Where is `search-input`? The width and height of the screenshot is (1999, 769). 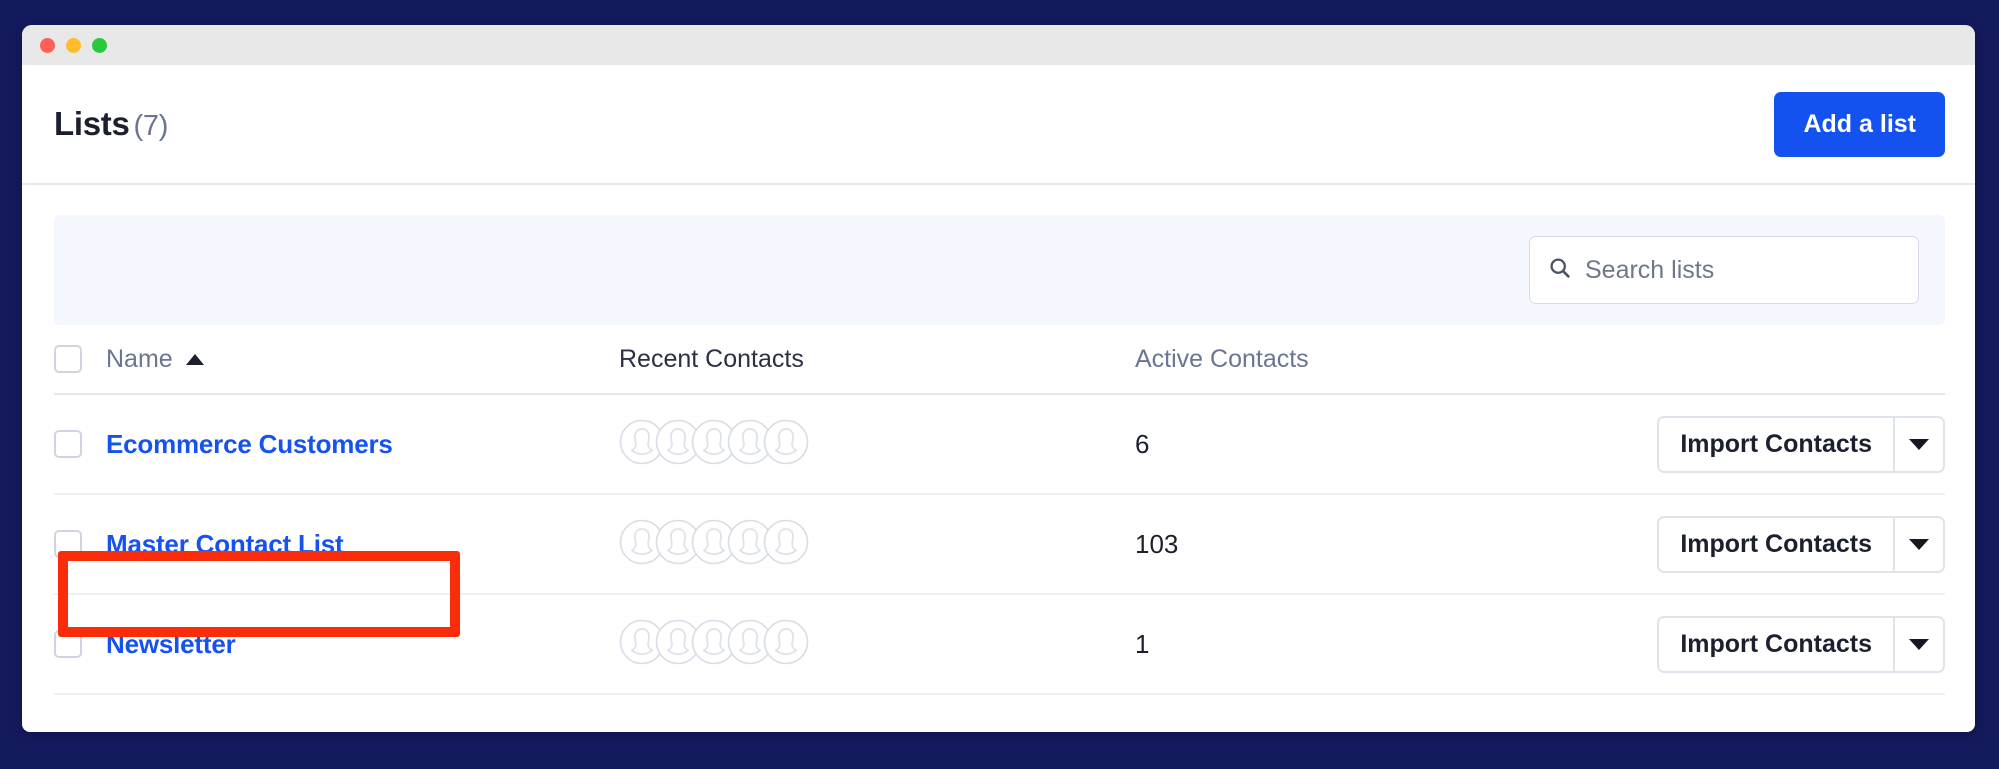
search-input is located at coordinates (1746, 270).